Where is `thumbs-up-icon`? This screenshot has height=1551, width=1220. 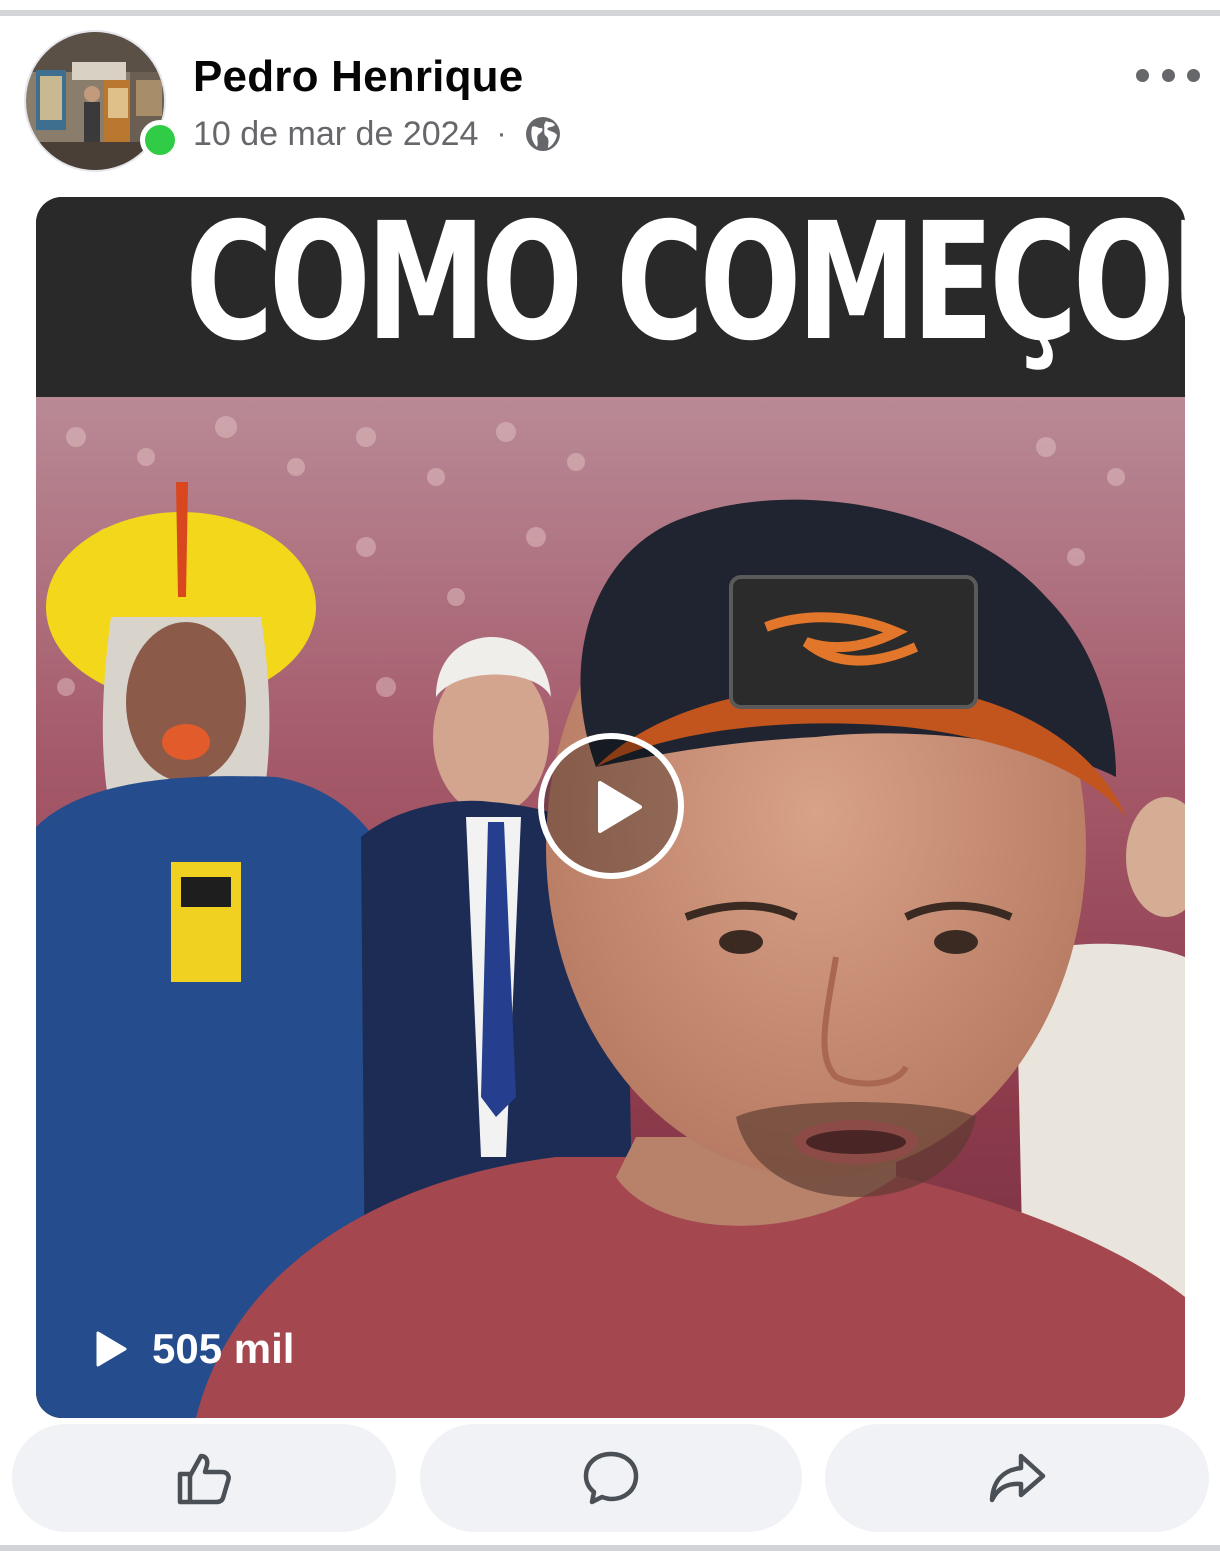 thumbs-up-icon is located at coordinates (204, 1479).